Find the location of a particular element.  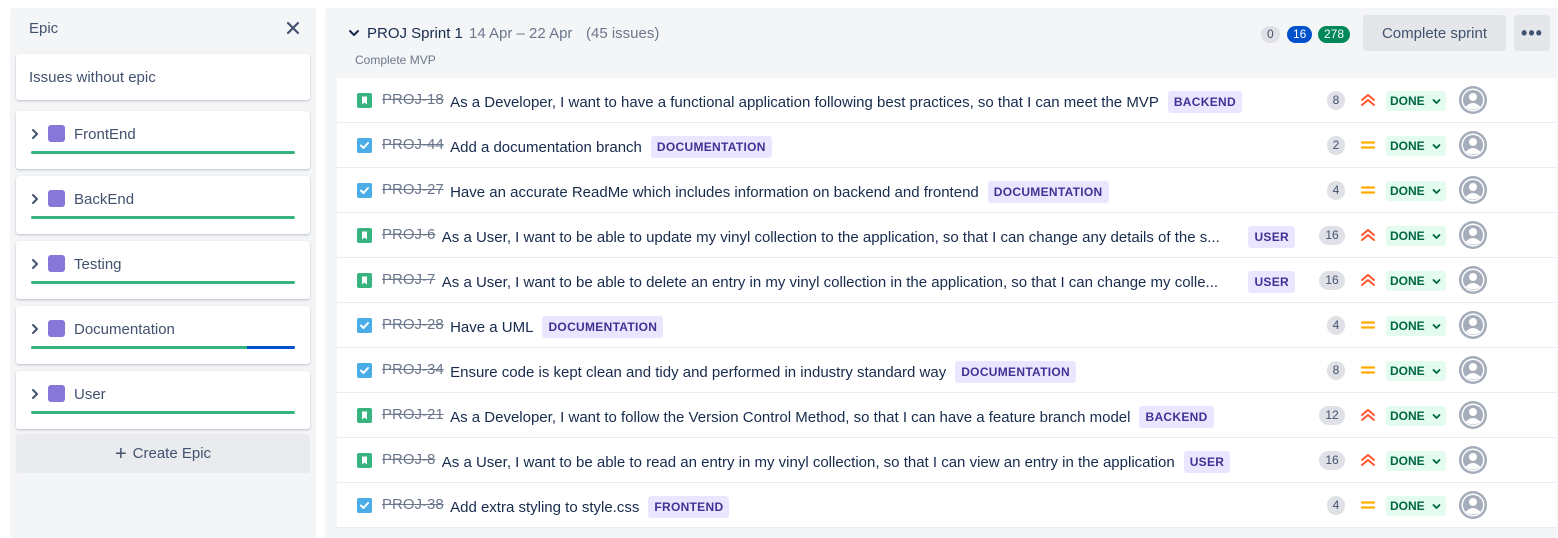

epic-item-documentation: Documentation is located at coordinates (163, 335).